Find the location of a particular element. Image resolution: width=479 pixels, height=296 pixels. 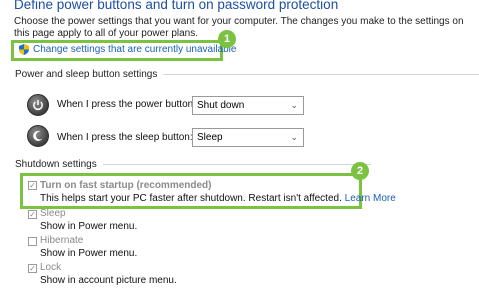

sleep-button-label: When I press the sleep button: is located at coordinates (125, 137).